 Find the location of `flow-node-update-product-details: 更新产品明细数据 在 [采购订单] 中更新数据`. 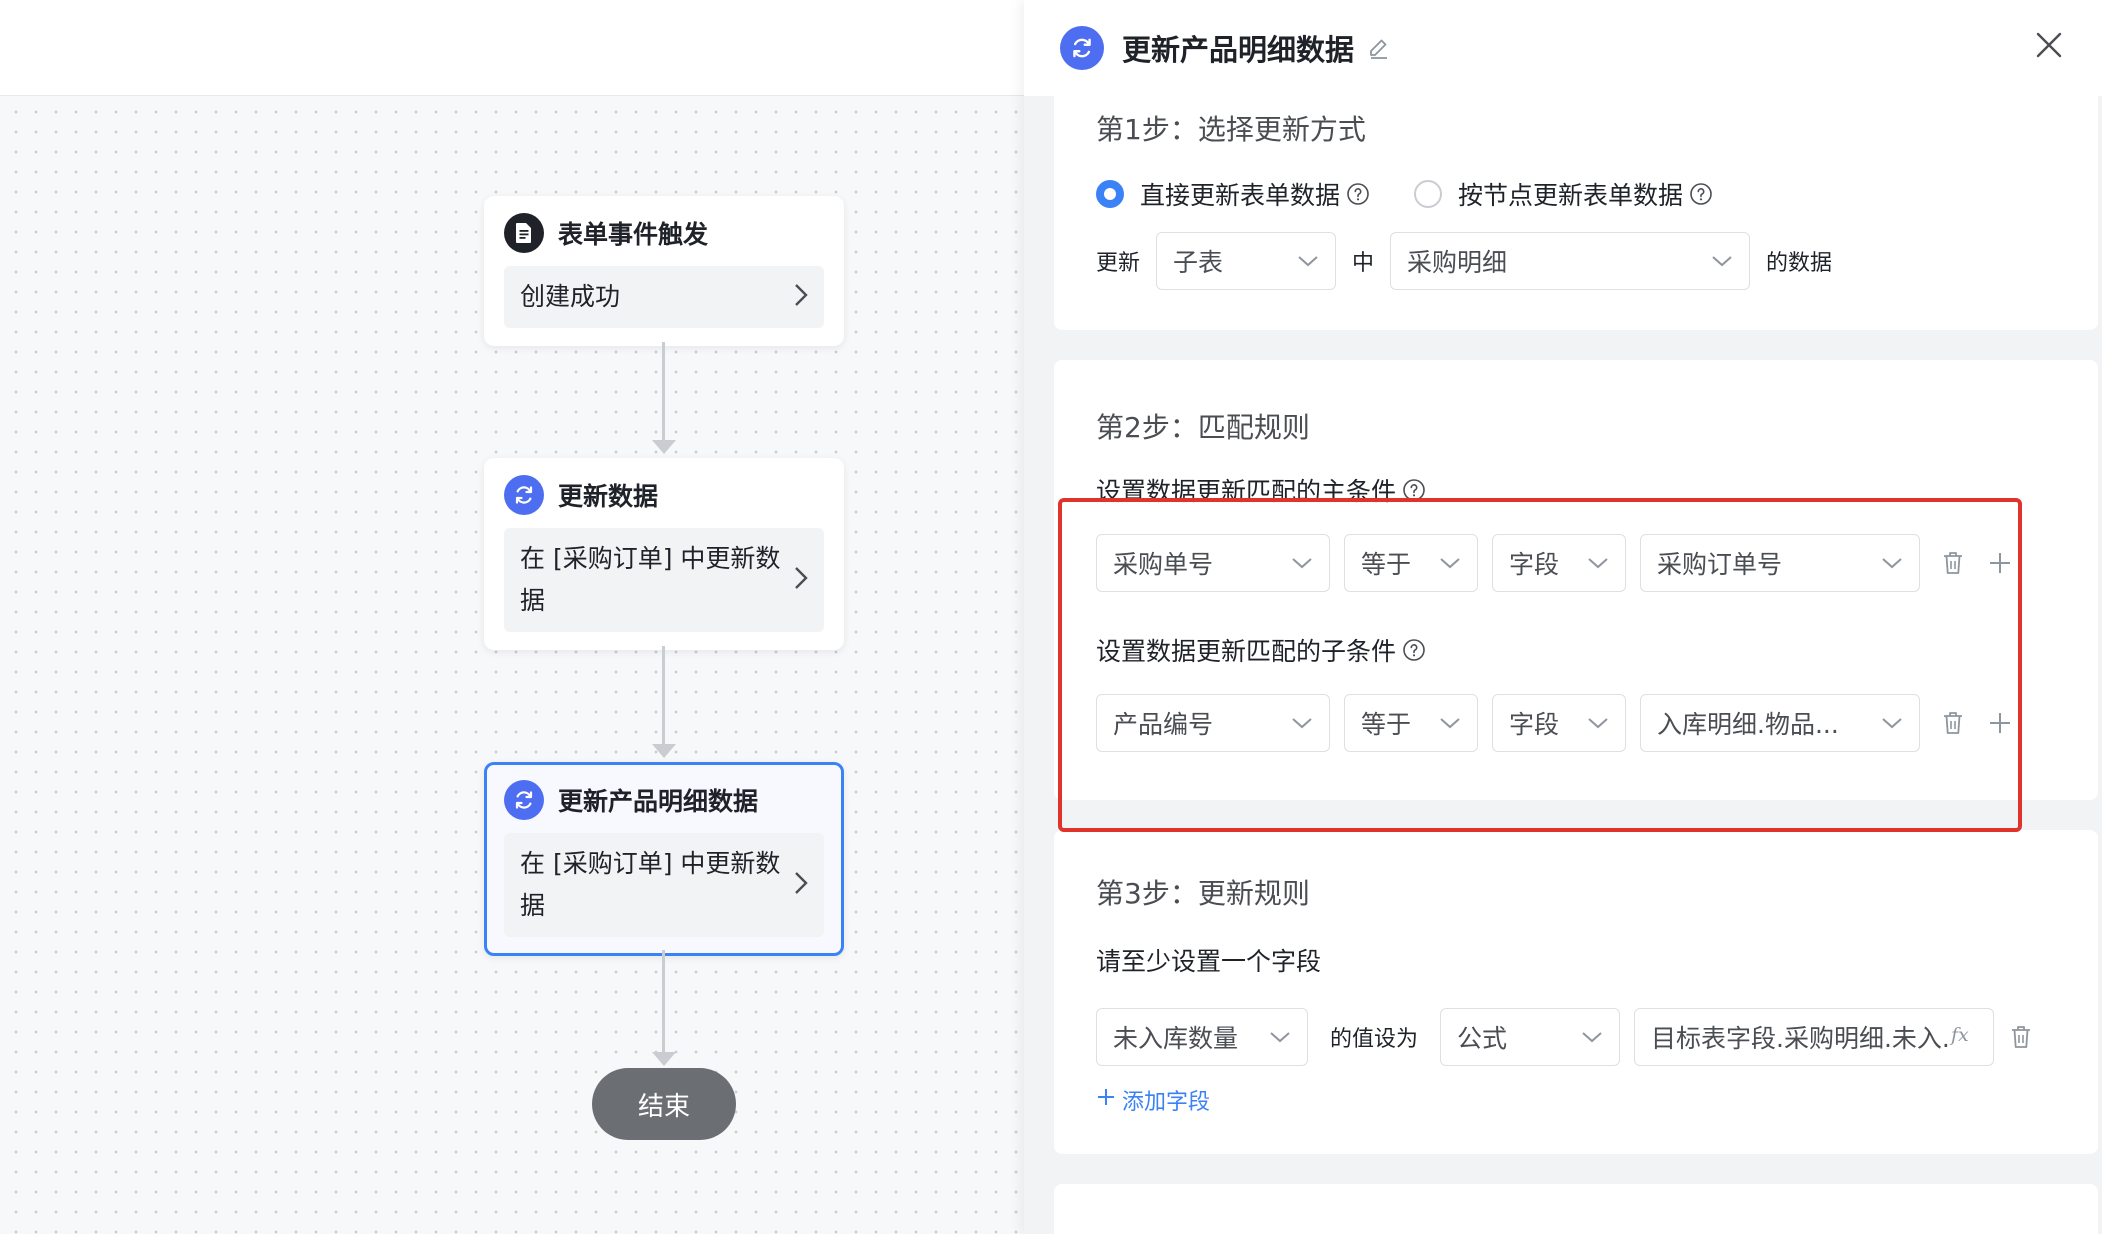

flow-node-update-product-details: 更新产品明细数据 在 [采购订单] 中更新数据 is located at coordinates (664, 859).